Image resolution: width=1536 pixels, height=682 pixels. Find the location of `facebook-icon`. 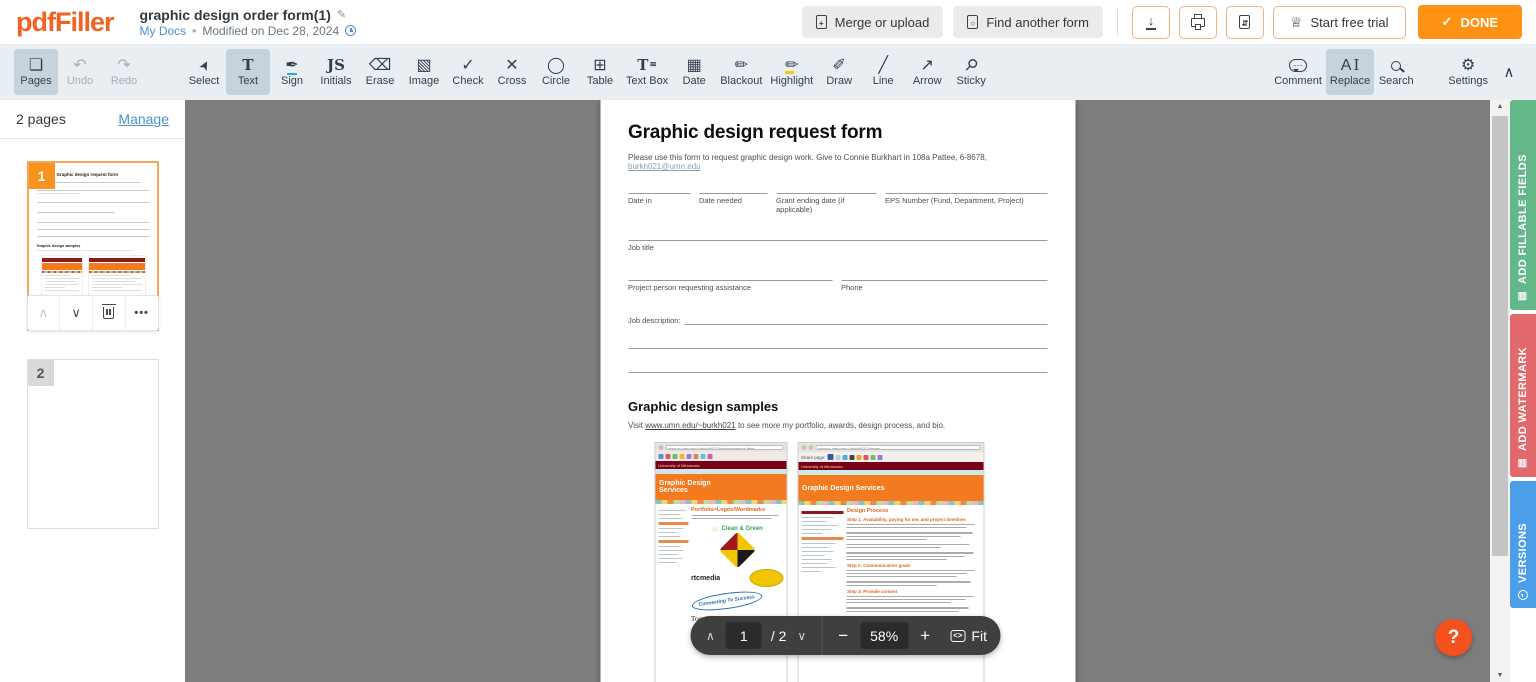

facebook-icon is located at coordinates (830, 457).